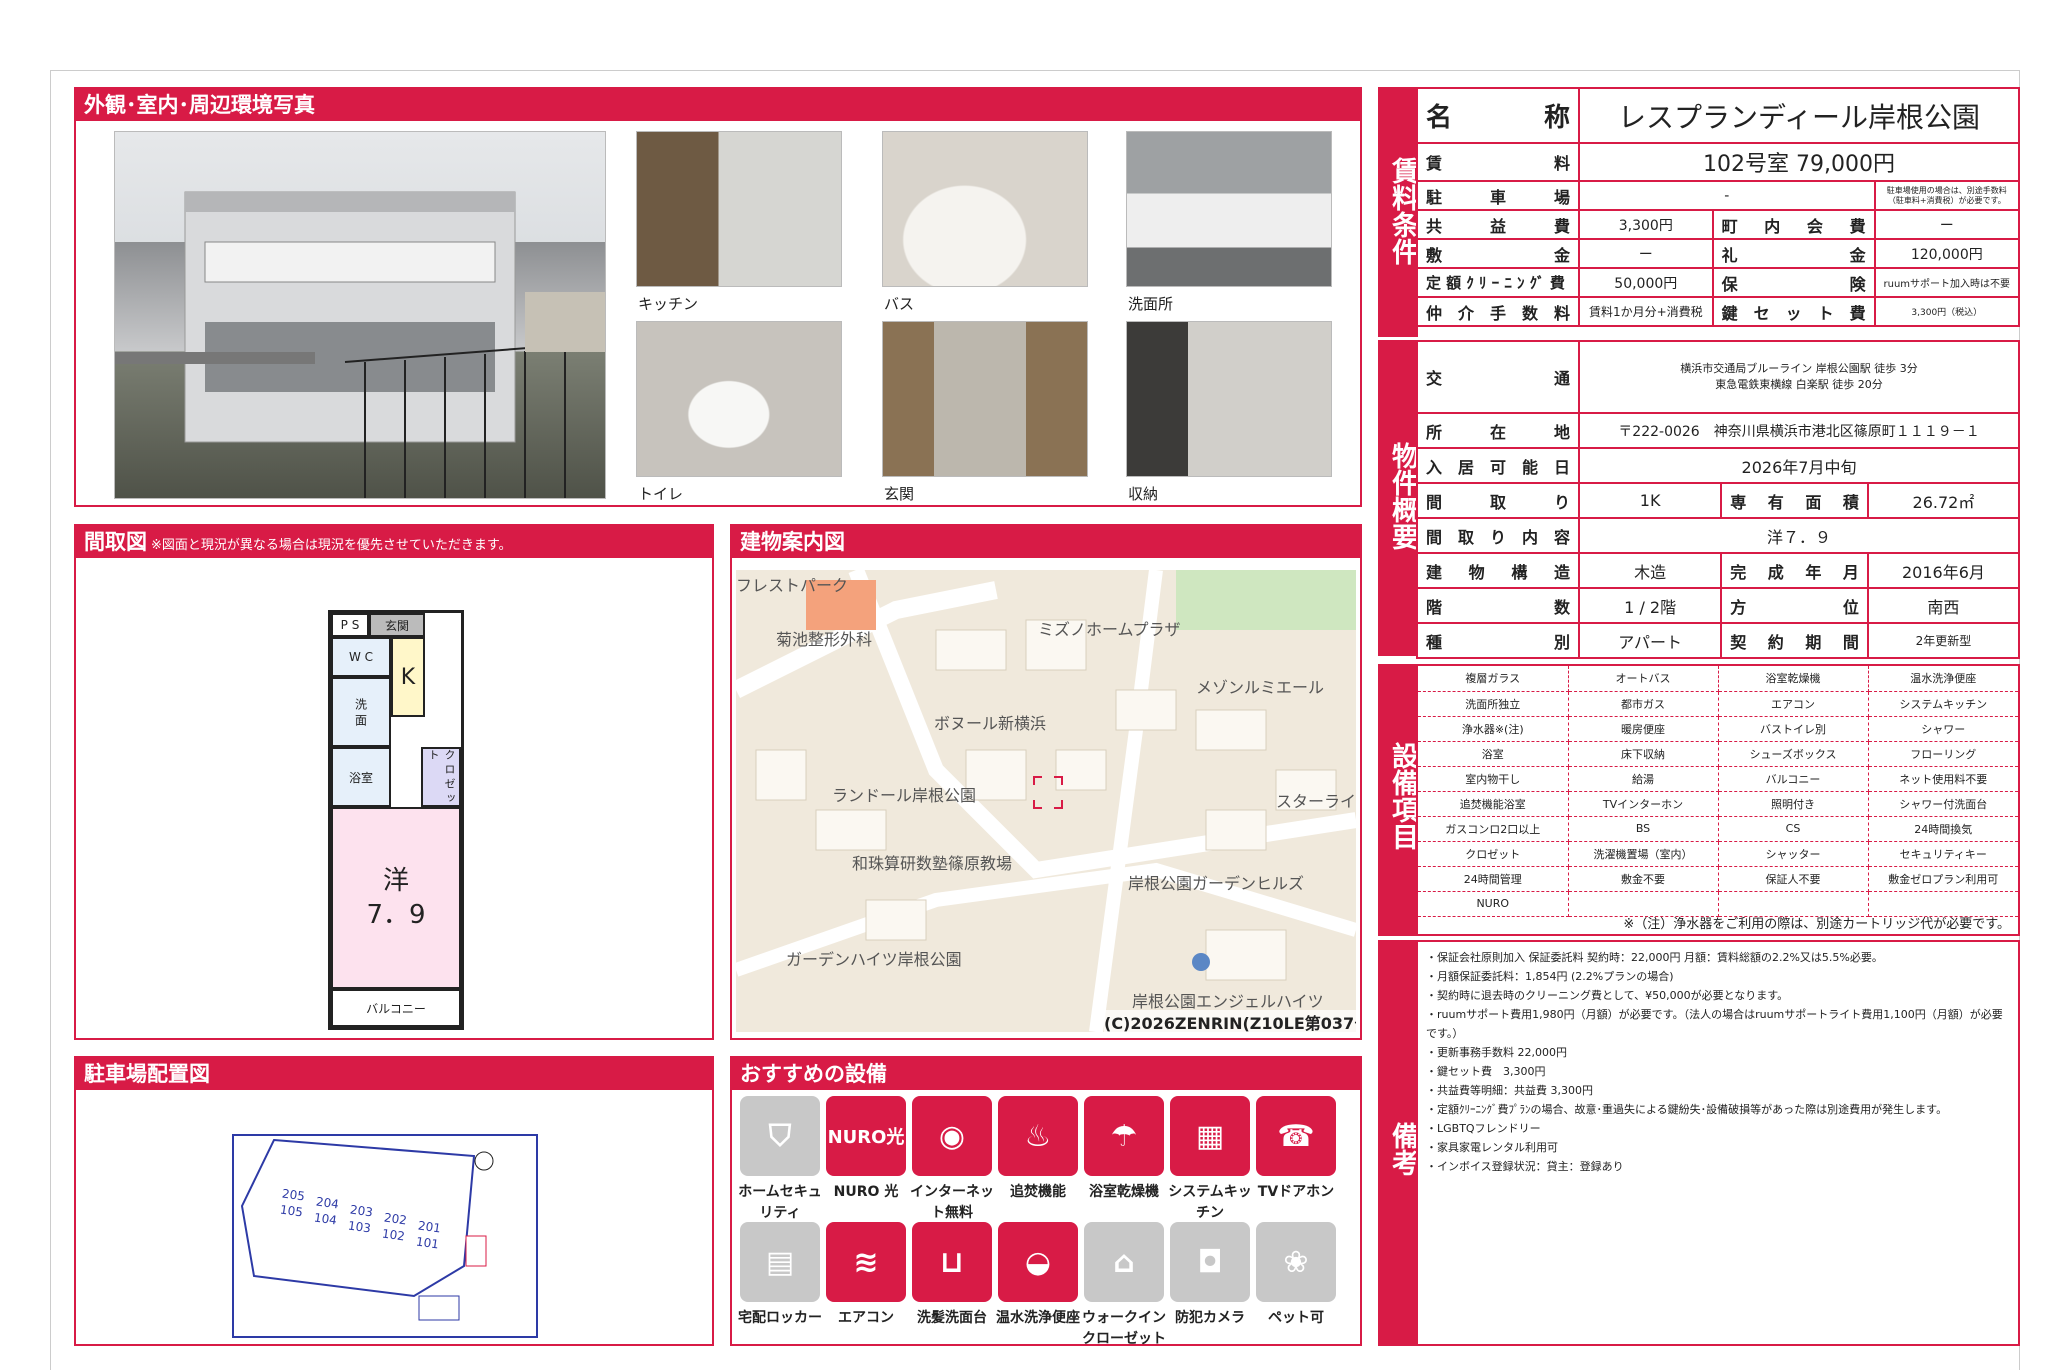  I want to click on room-ps: P S, so click(350, 625).